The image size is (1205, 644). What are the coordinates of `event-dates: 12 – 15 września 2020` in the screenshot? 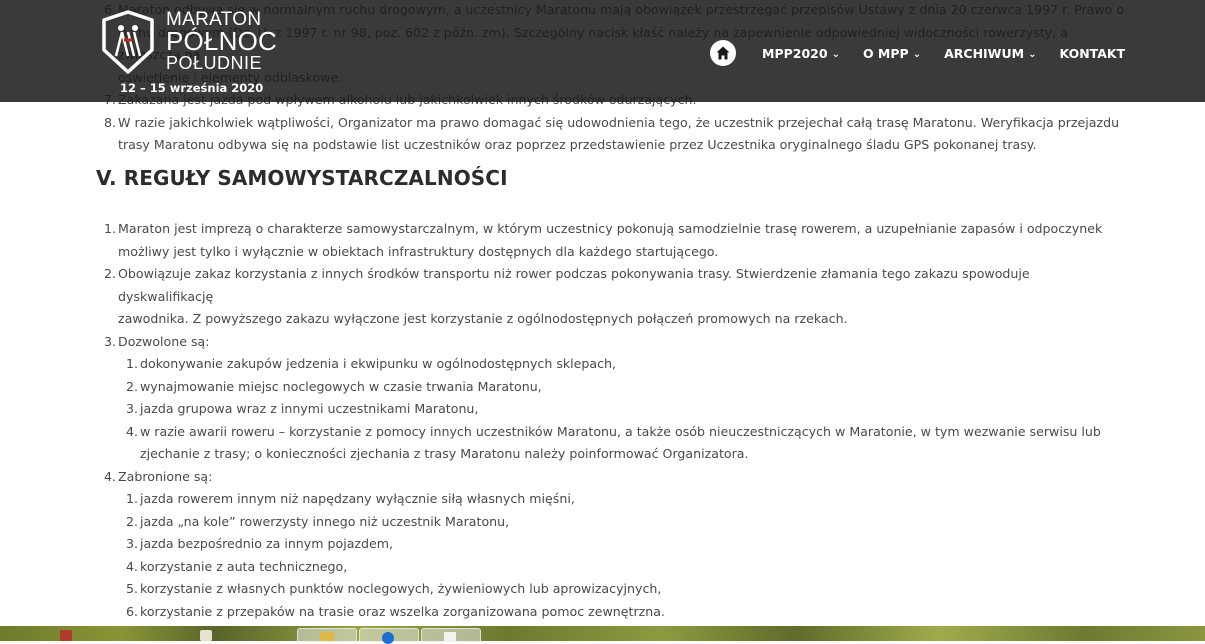 It's located at (192, 88).